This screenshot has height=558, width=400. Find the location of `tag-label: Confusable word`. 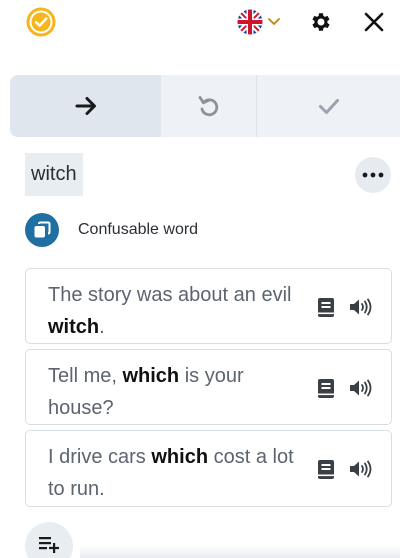

tag-label: Confusable word is located at coordinates (138, 229).